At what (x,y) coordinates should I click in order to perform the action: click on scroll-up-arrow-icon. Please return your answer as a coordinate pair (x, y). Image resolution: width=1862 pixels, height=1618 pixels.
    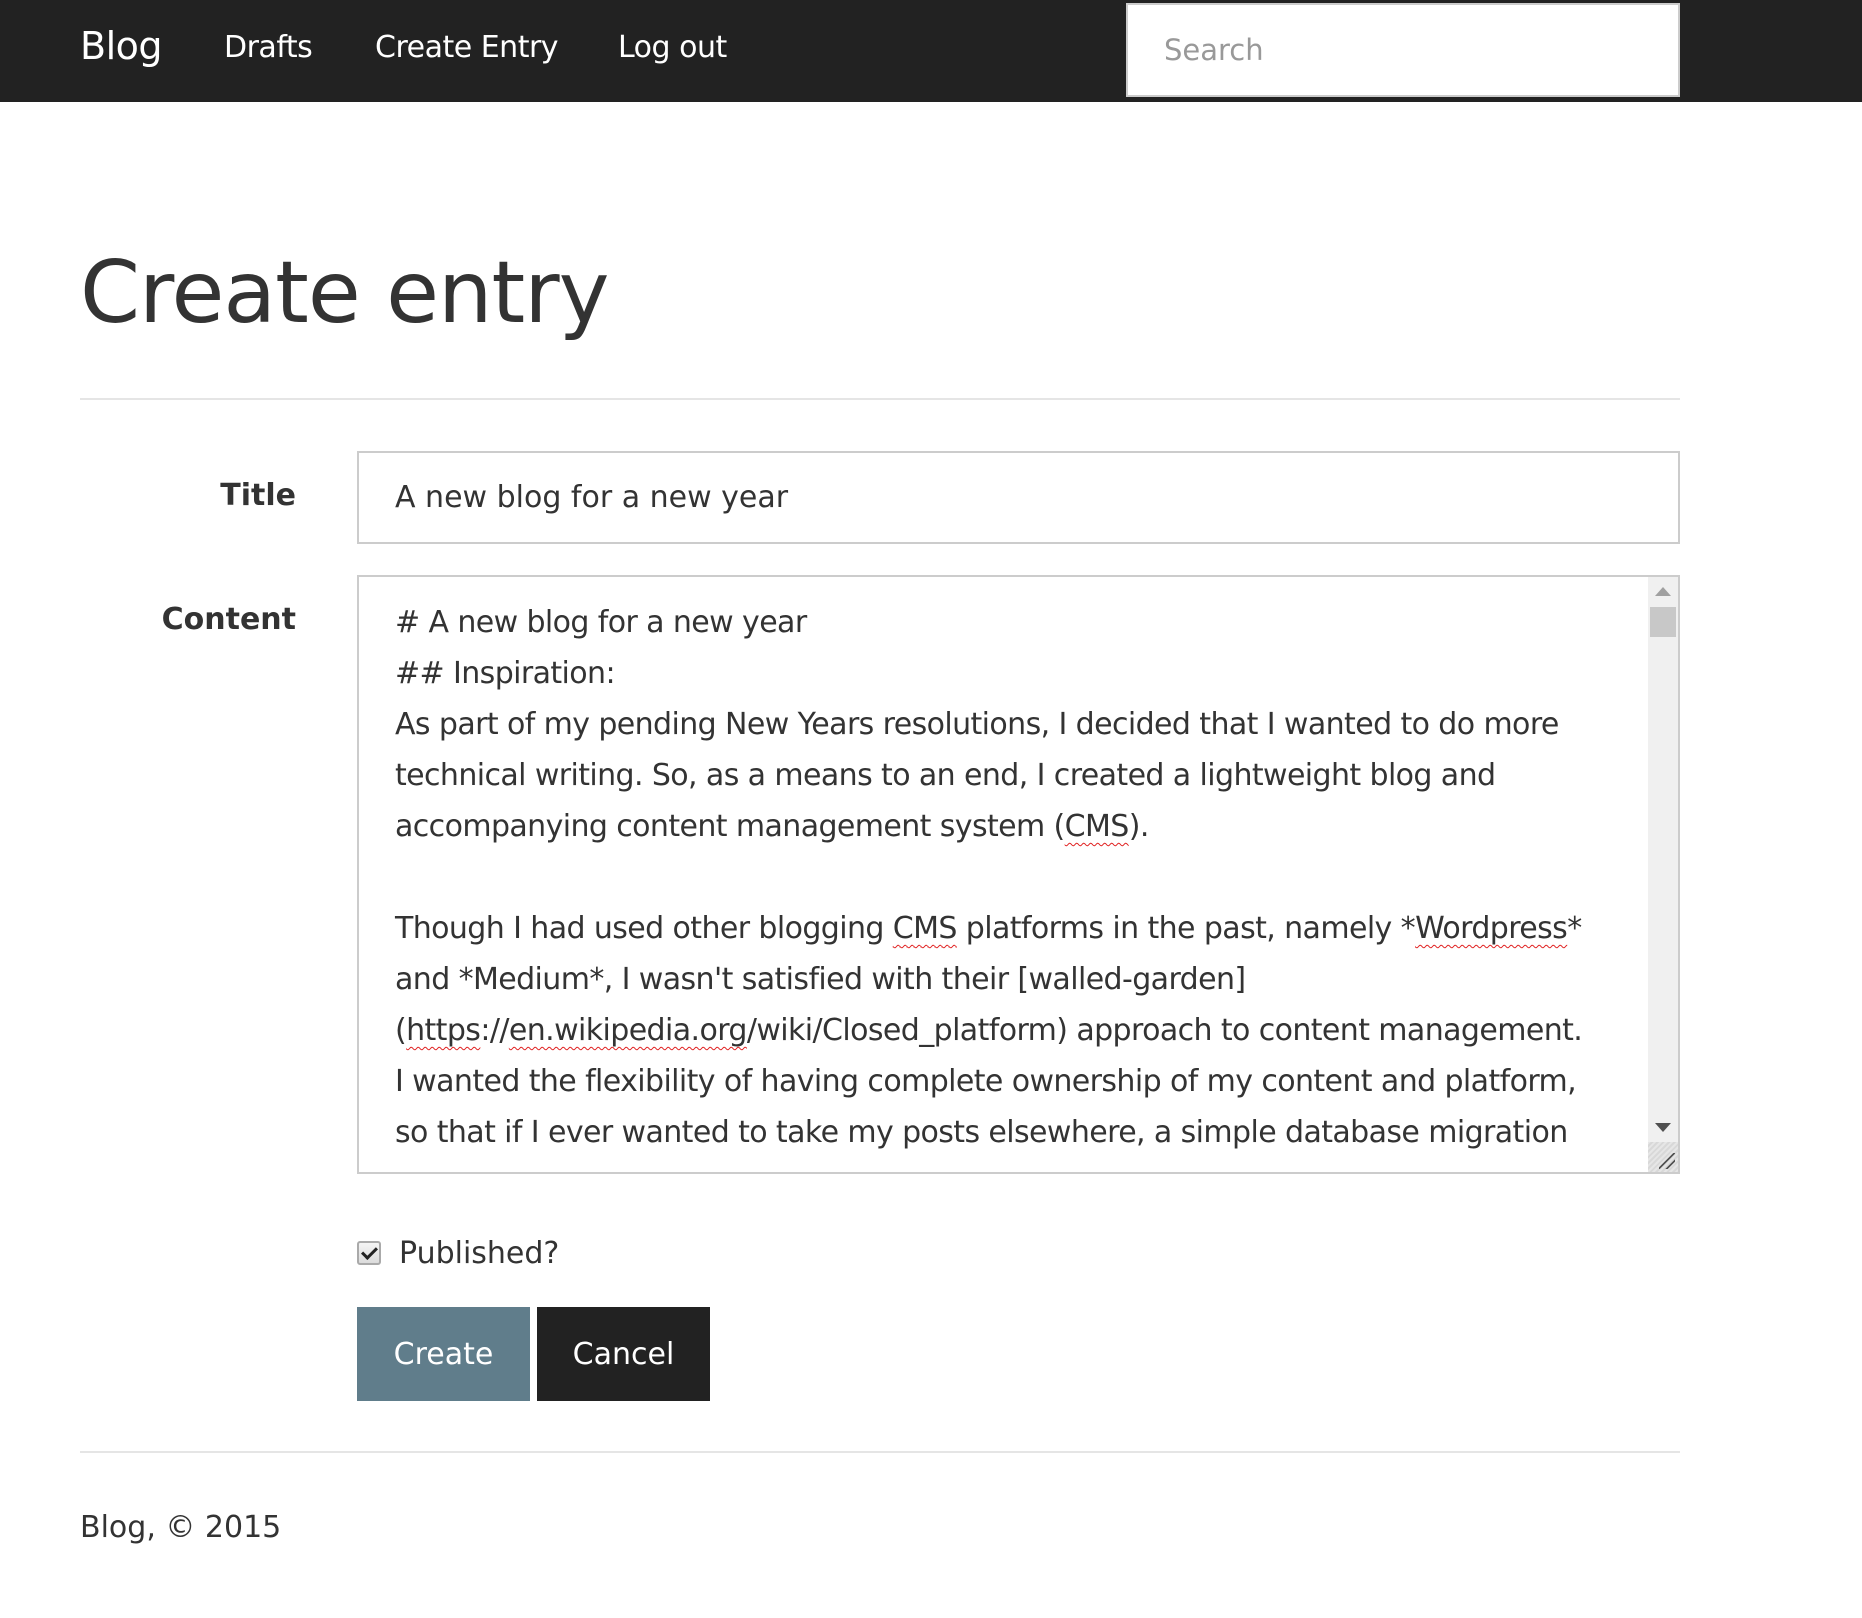
    Looking at the image, I should click on (1663, 591).